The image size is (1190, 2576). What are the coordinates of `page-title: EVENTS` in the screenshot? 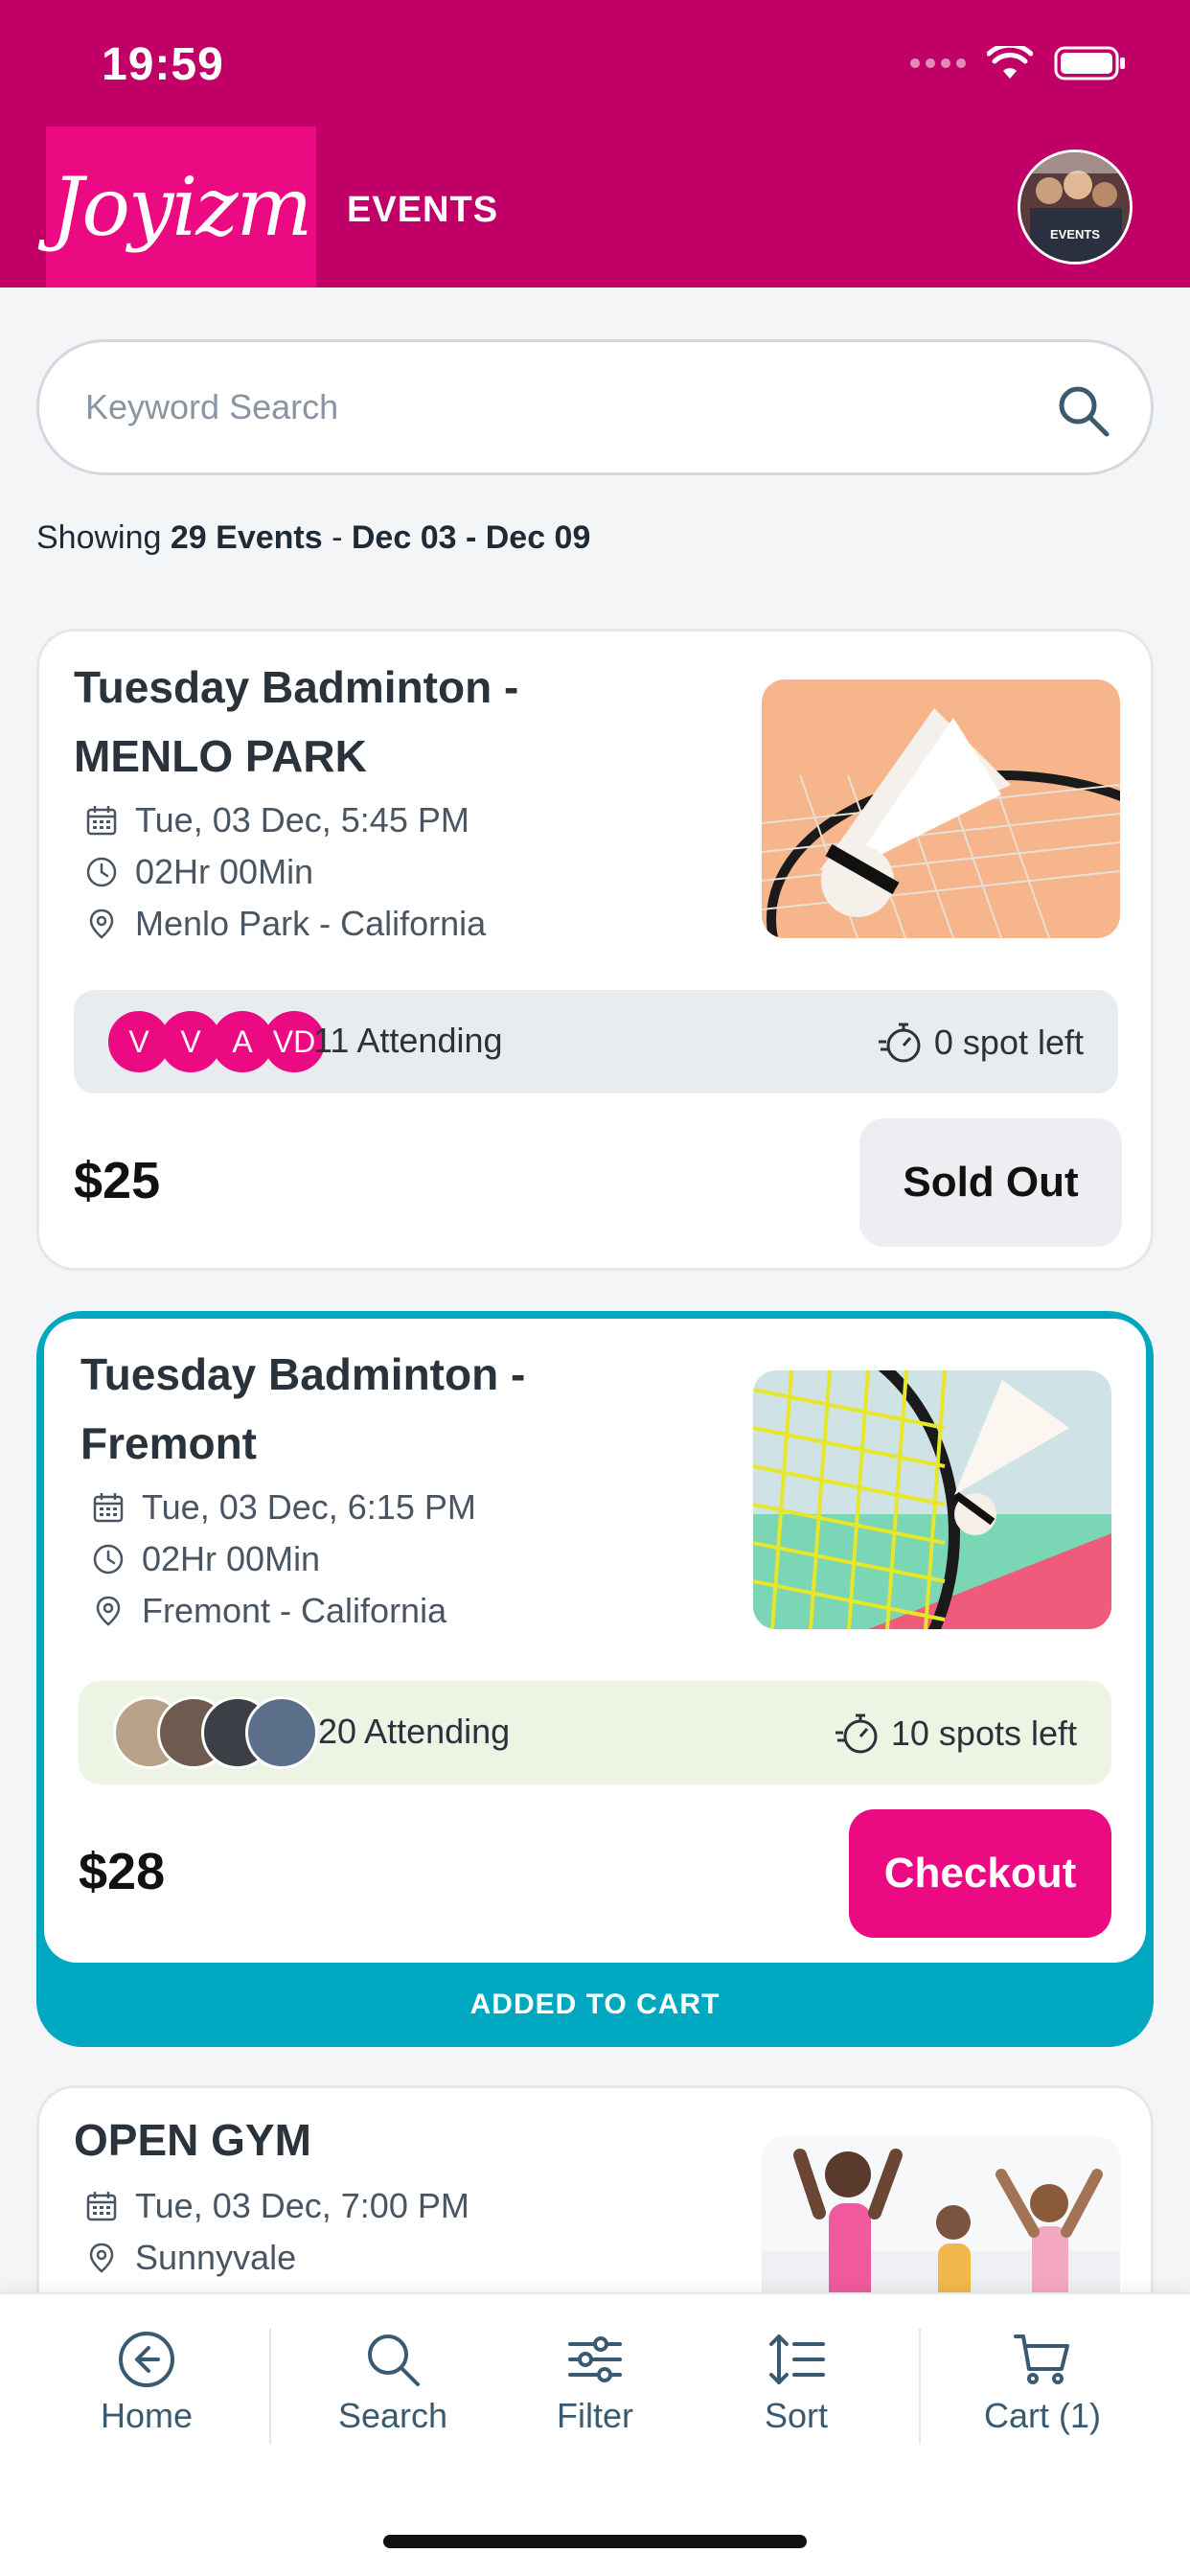 It's located at (423, 210).